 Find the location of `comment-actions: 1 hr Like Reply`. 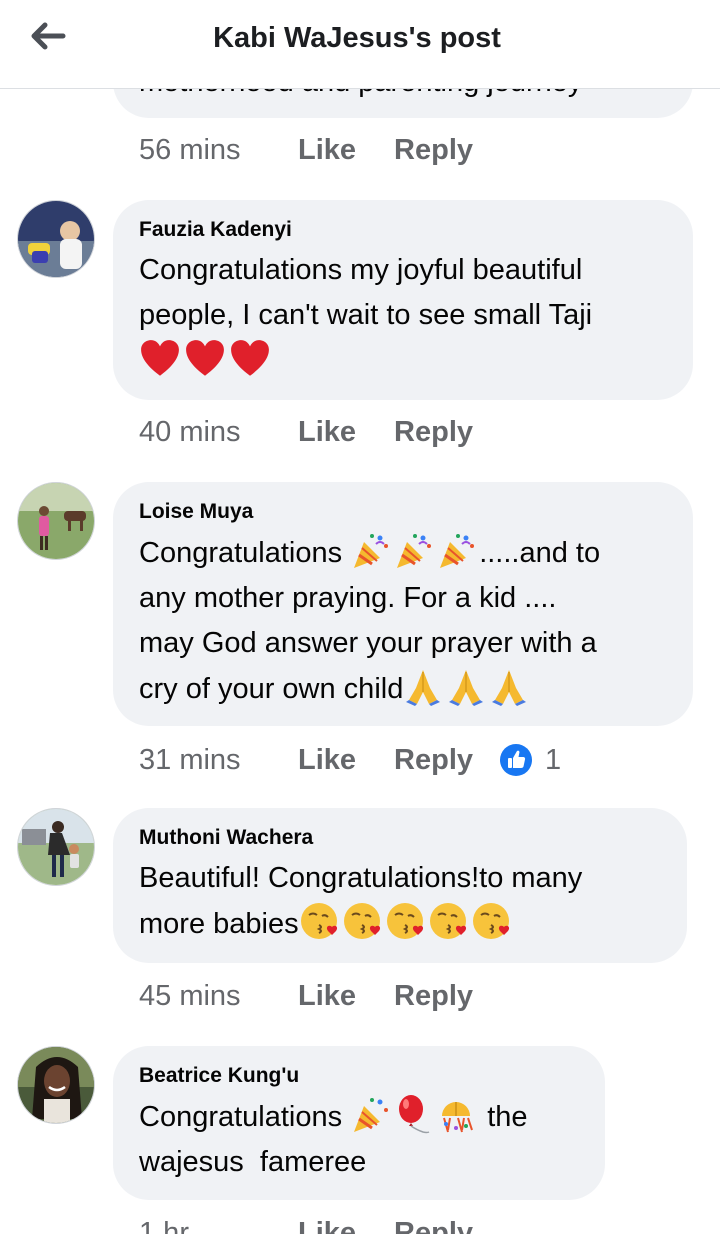

comment-actions: 1 hr Like Reply is located at coordinates (306, 1225).